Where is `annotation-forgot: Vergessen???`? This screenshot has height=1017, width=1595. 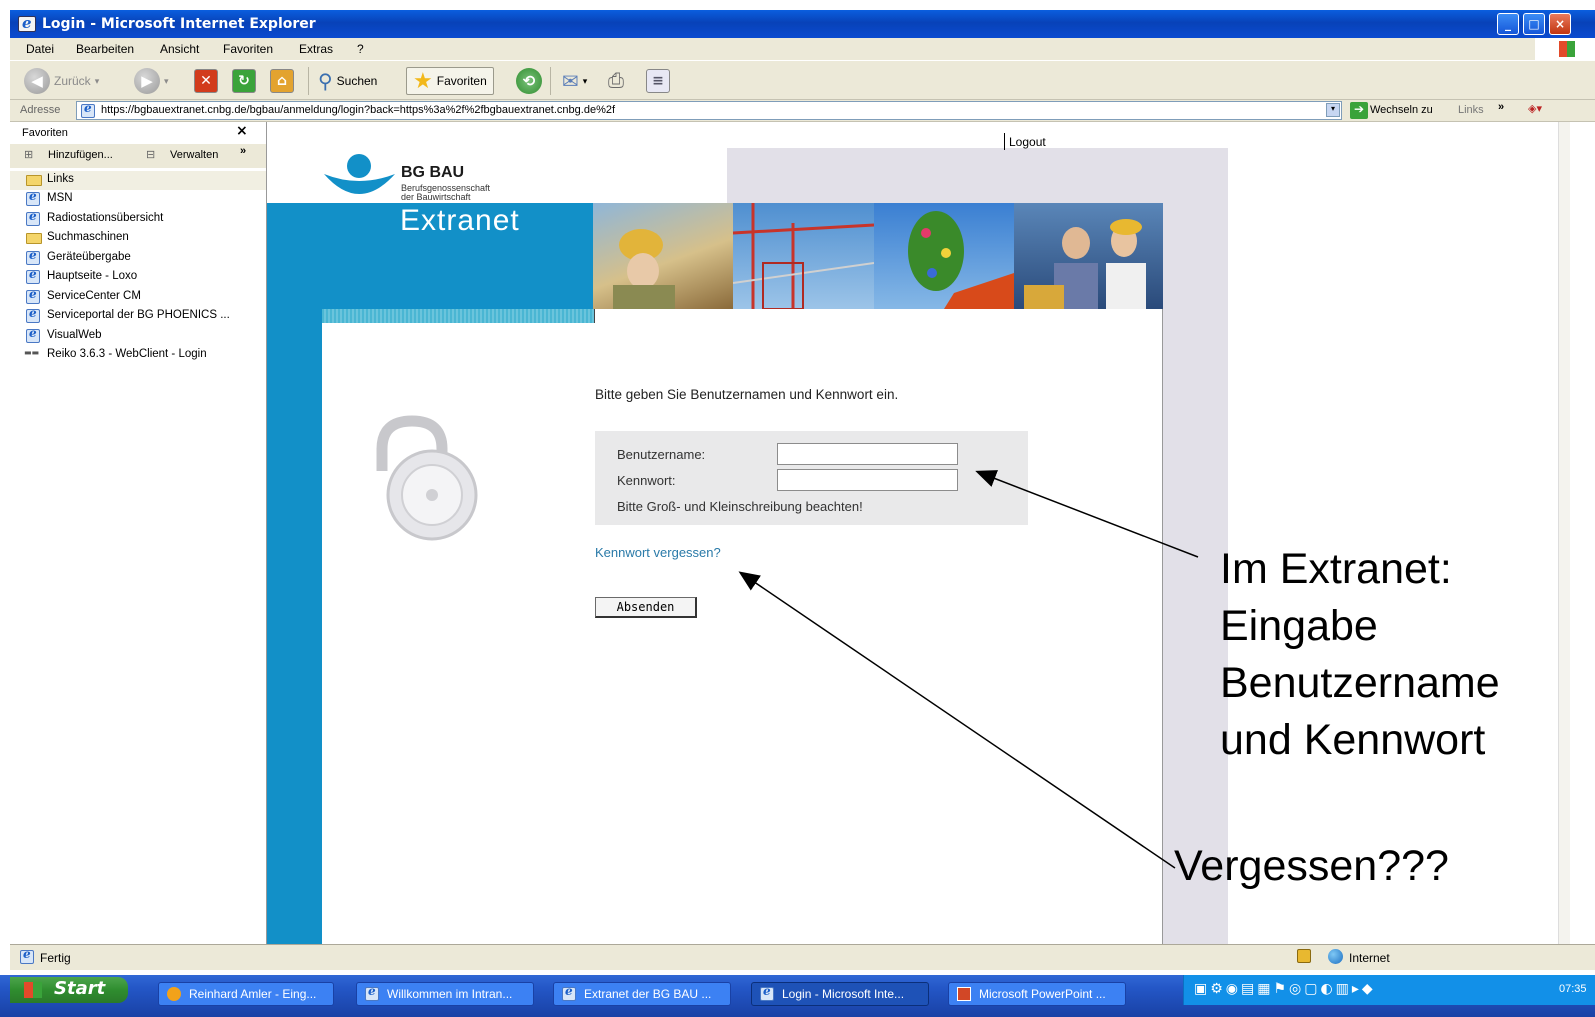
annotation-forgot: Vergessen??? is located at coordinates (1311, 866).